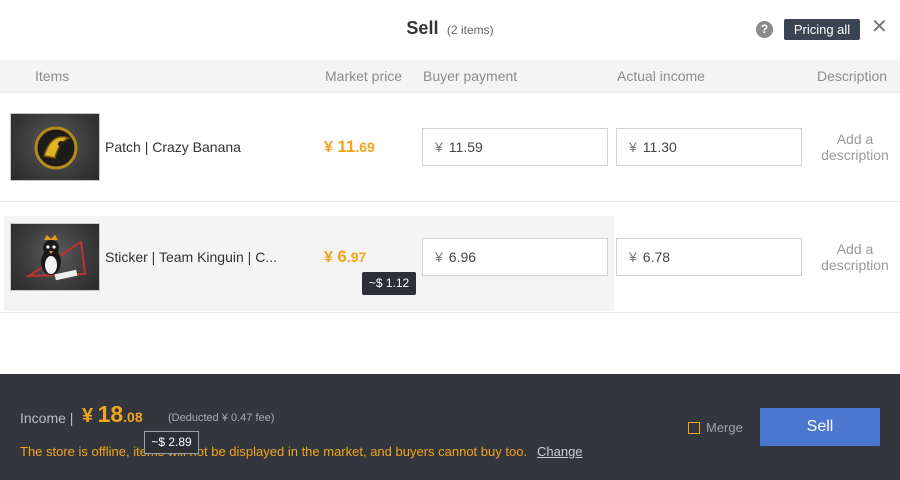 This screenshot has width=900, height=480. Describe the element at coordinates (88, 416) in the screenshot. I see `income-currency: ¥` at that location.